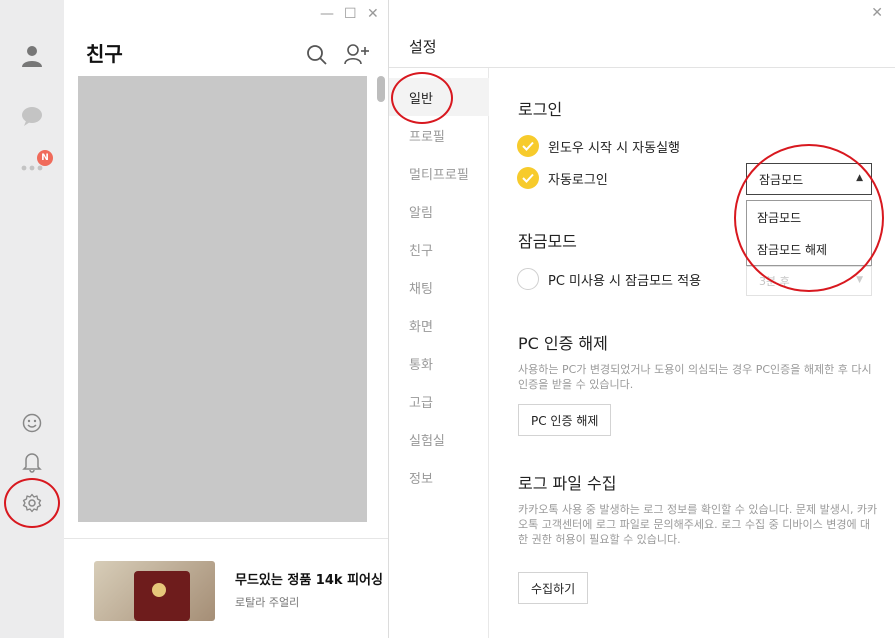 The height and width of the screenshot is (638, 895). Describe the element at coordinates (32, 319) in the screenshot. I see `left-nav-rail: N` at that location.